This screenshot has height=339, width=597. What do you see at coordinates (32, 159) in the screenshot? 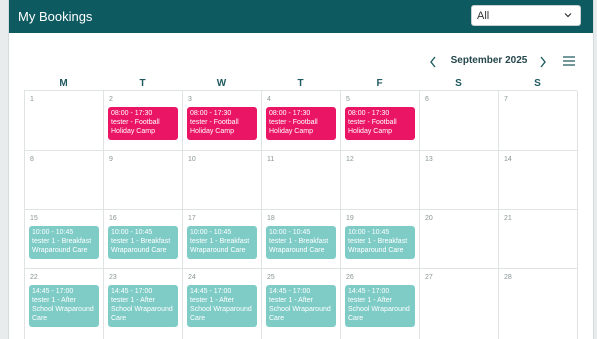
I see `day-number: 8` at bounding box center [32, 159].